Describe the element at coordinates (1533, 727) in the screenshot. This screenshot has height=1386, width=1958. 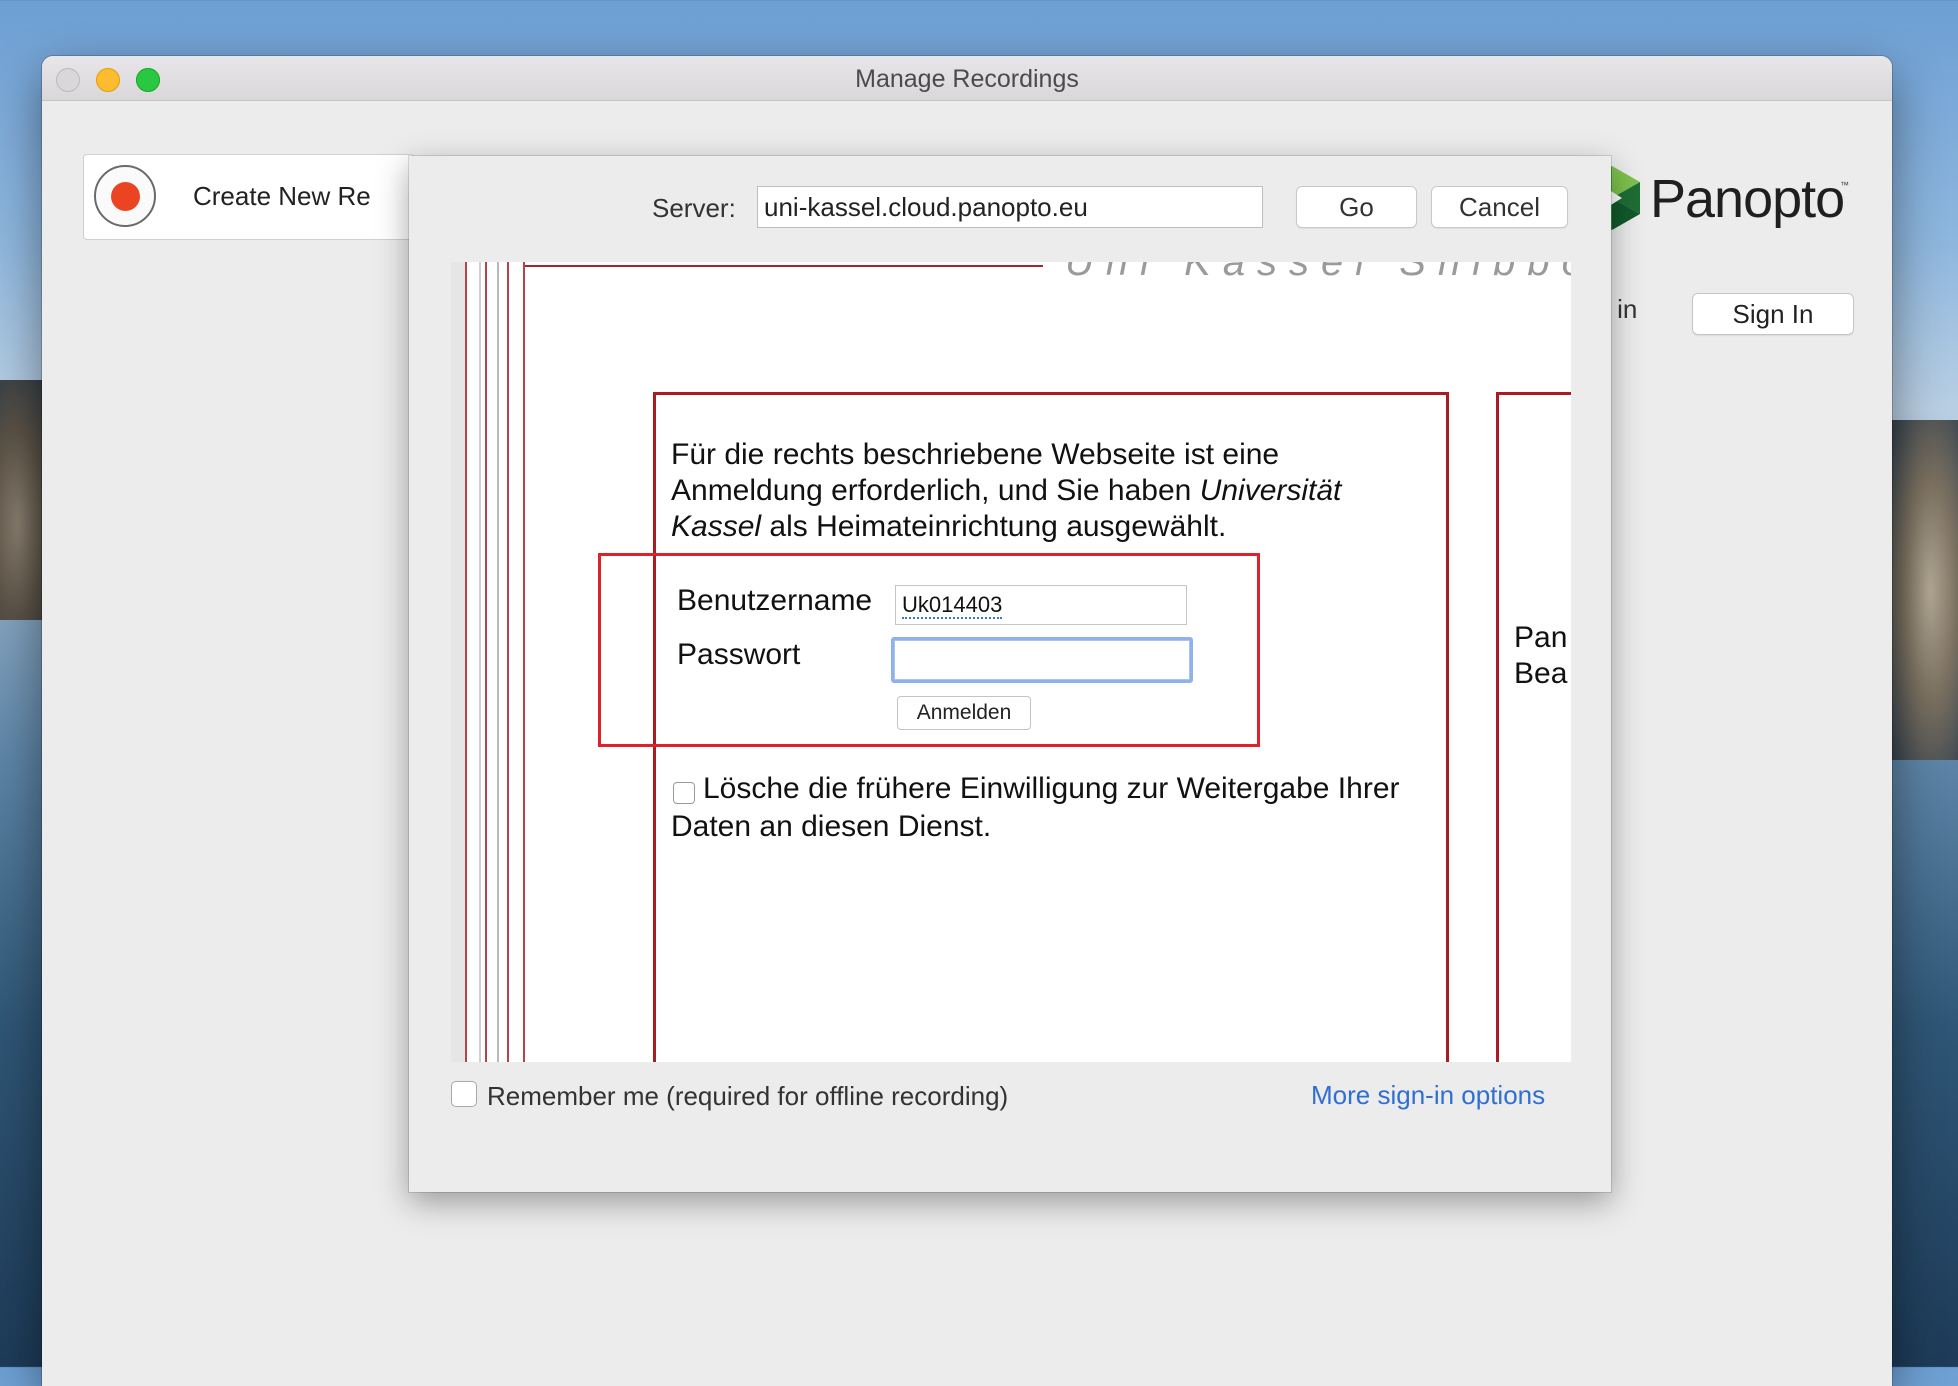
I see `service-panel-frame` at that location.